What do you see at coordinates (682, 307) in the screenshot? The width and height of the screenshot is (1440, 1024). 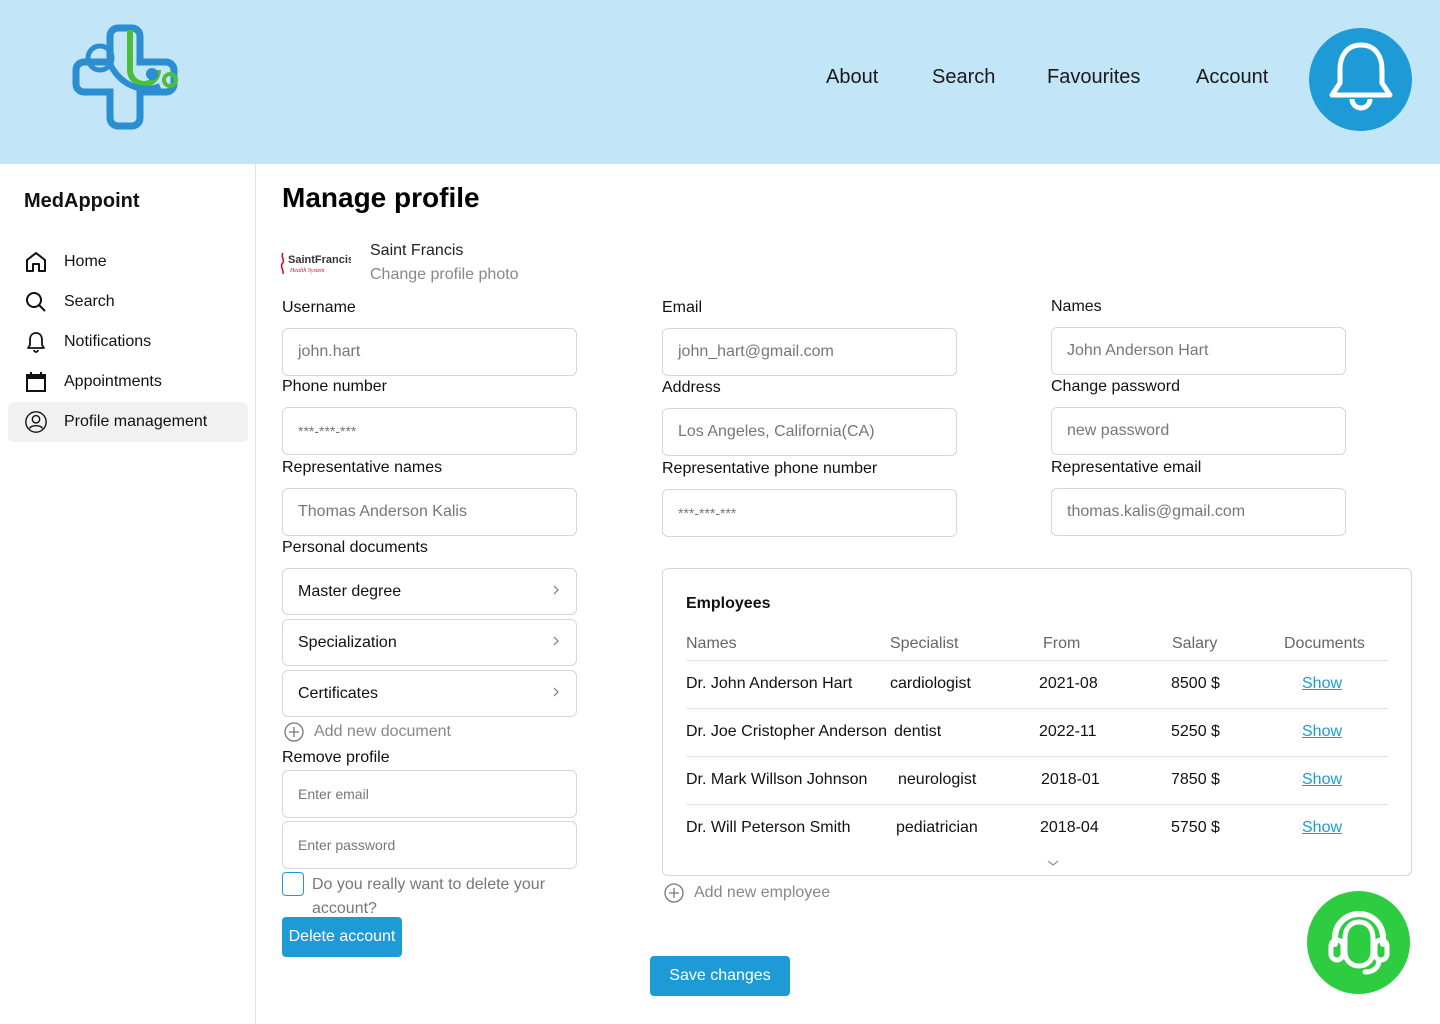 I see `email-label: Email` at bounding box center [682, 307].